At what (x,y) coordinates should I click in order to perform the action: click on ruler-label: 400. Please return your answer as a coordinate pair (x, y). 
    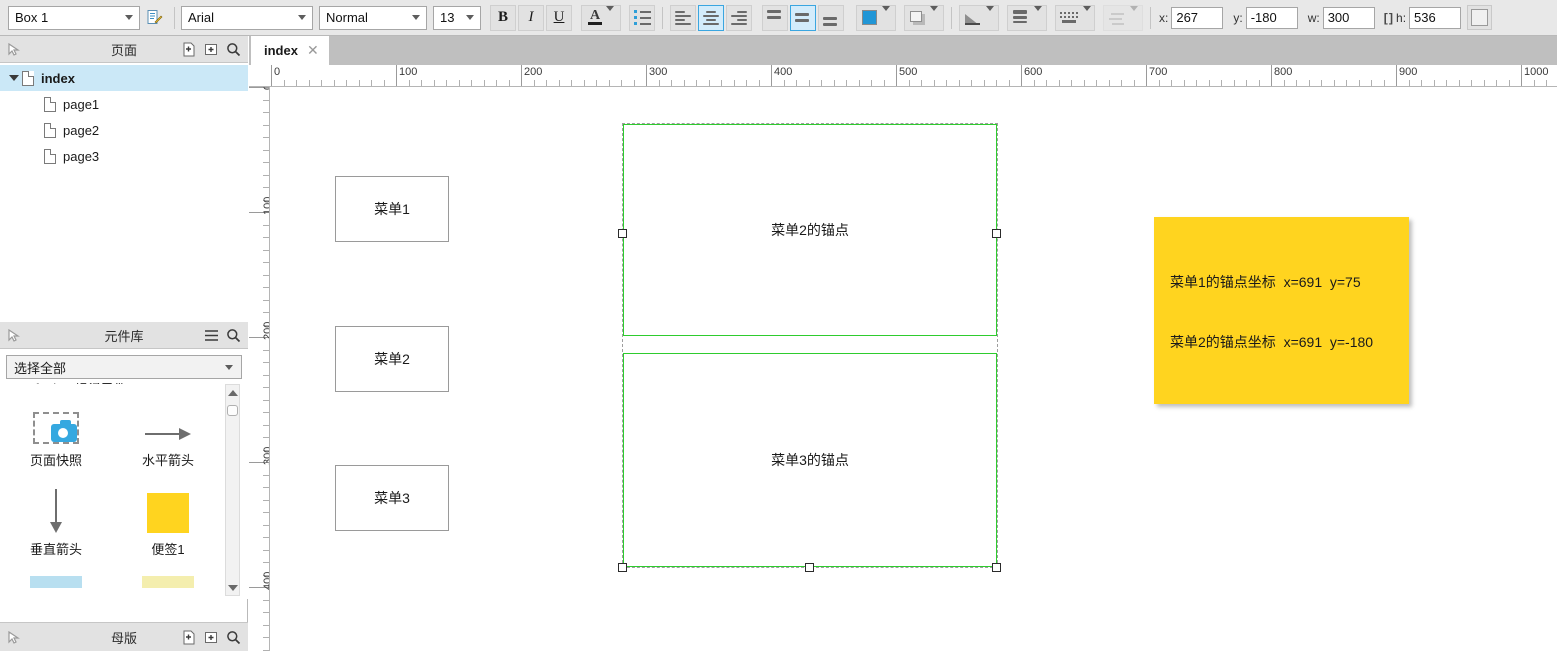
    Looking at the image, I should click on (783, 72).